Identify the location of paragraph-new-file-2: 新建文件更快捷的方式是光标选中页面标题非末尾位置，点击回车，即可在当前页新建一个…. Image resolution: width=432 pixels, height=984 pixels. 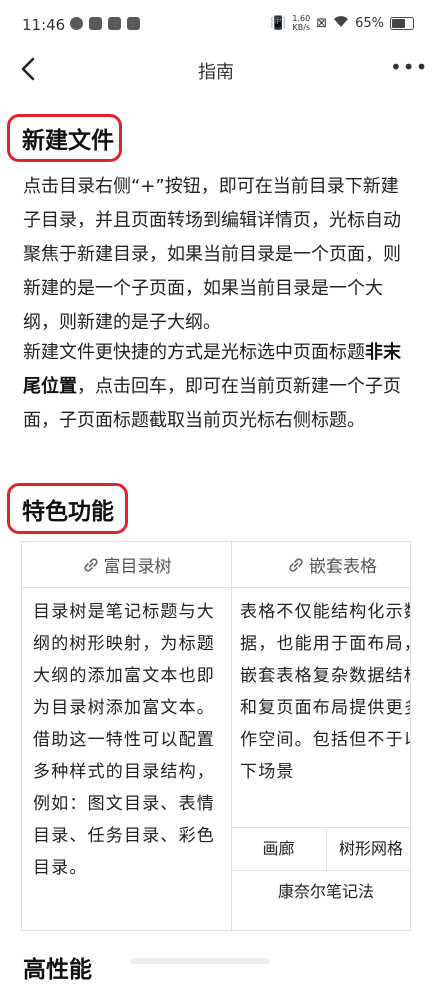
(219, 387).